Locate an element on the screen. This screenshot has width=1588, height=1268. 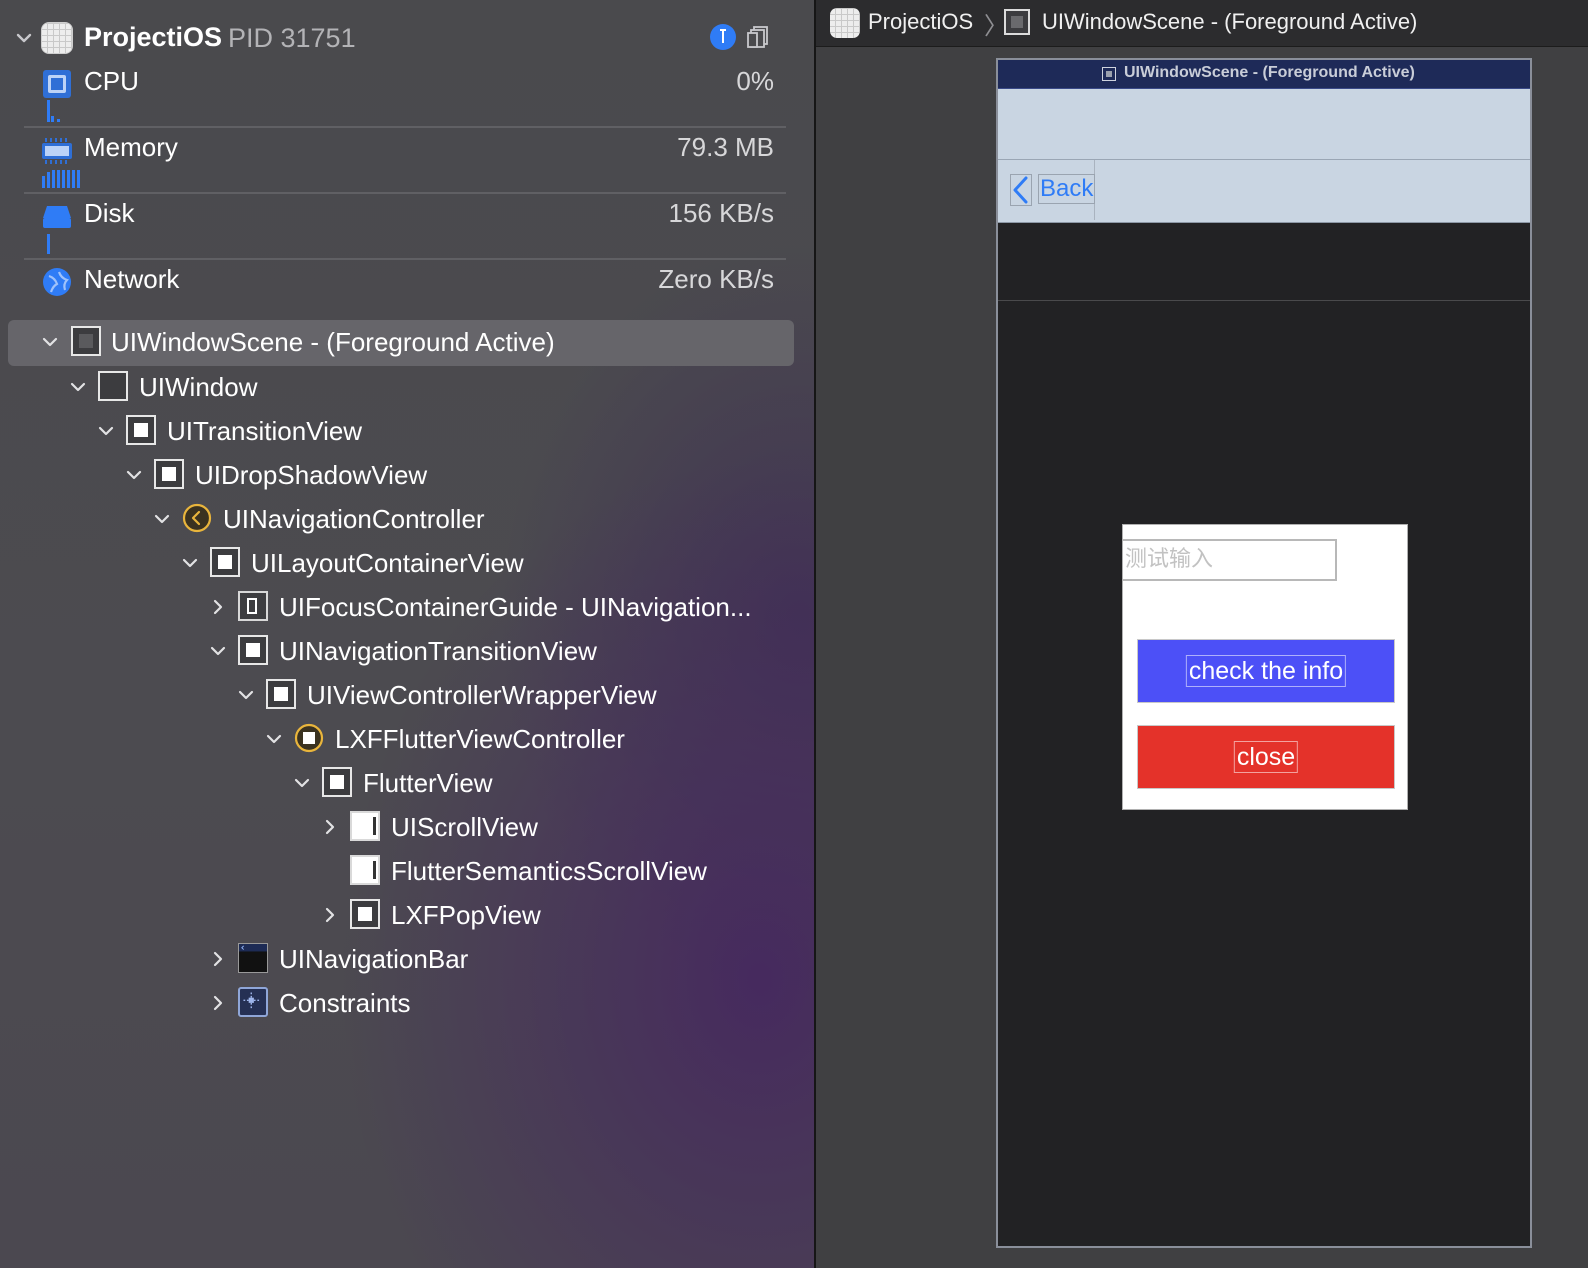
gauge-value: Zero KB/s is located at coordinates (716, 279).